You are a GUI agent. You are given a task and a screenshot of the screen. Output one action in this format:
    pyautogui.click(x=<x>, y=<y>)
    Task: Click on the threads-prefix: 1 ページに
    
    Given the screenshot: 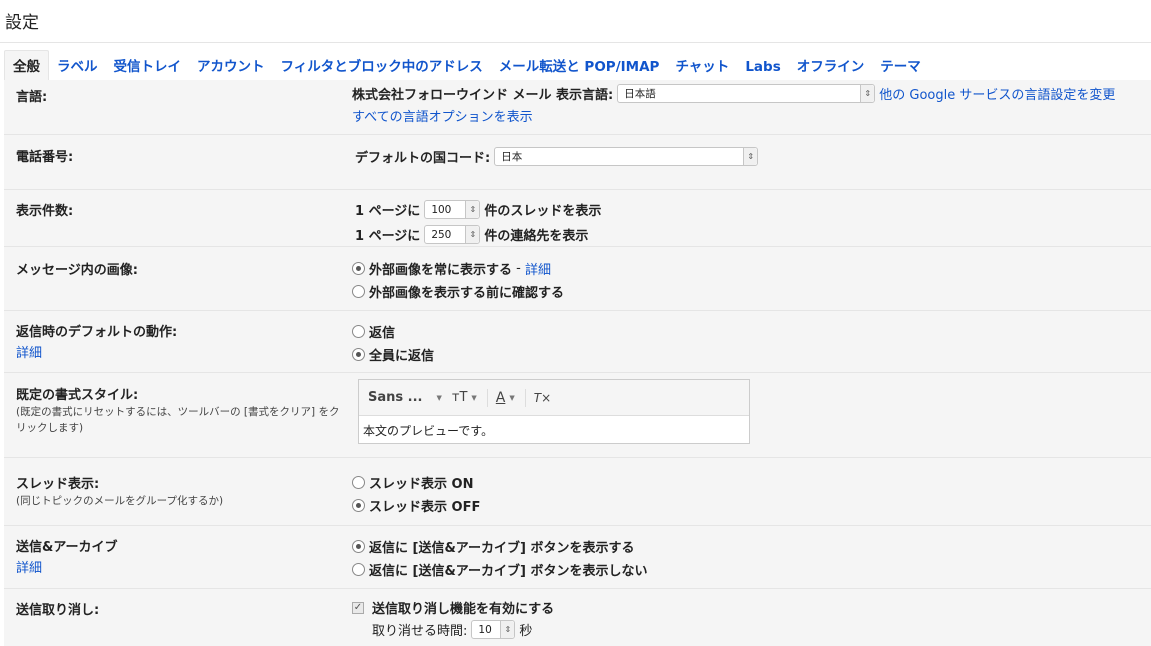 What is the action you would take?
    pyautogui.click(x=388, y=211)
    